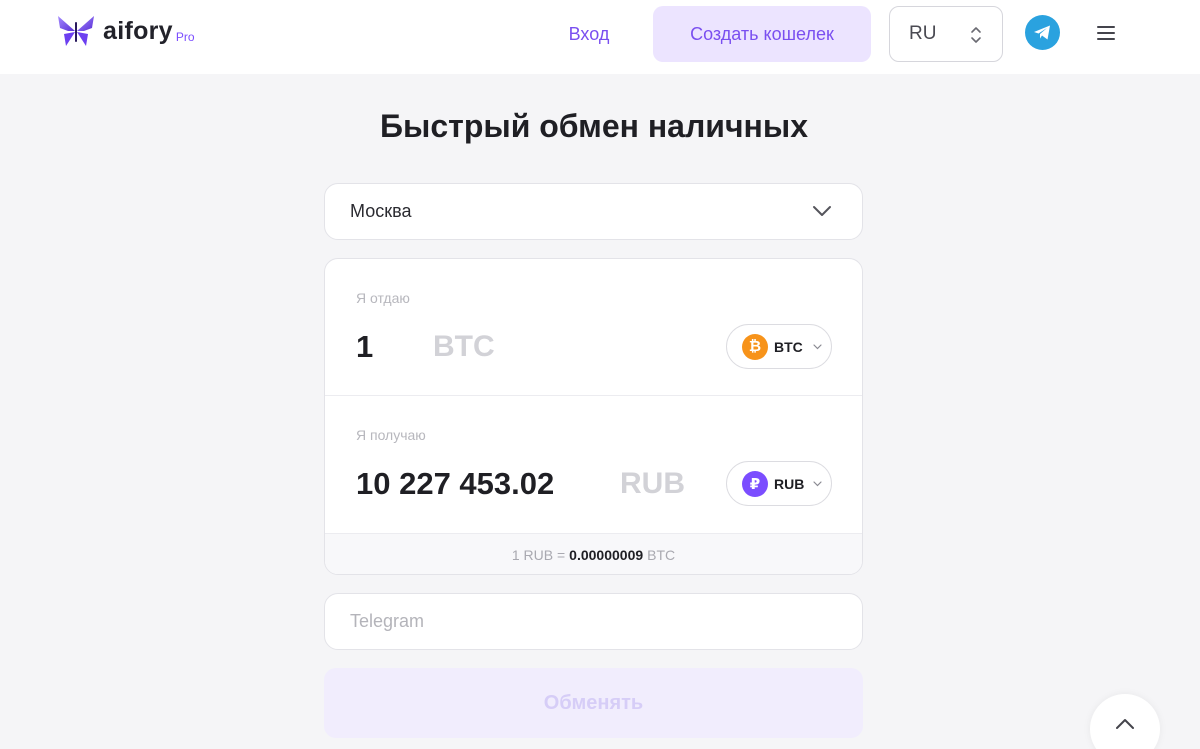 This screenshot has height=749, width=1200. What do you see at coordinates (391, 435) in the screenshot?
I see `get-label: Я получаю` at bounding box center [391, 435].